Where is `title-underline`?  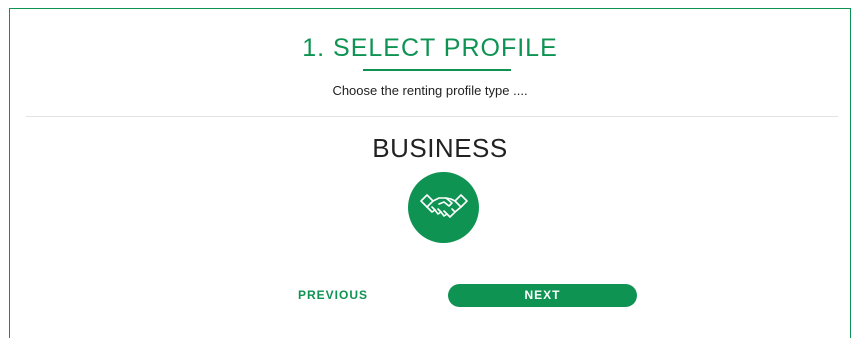
title-underline is located at coordinates (437, 70).